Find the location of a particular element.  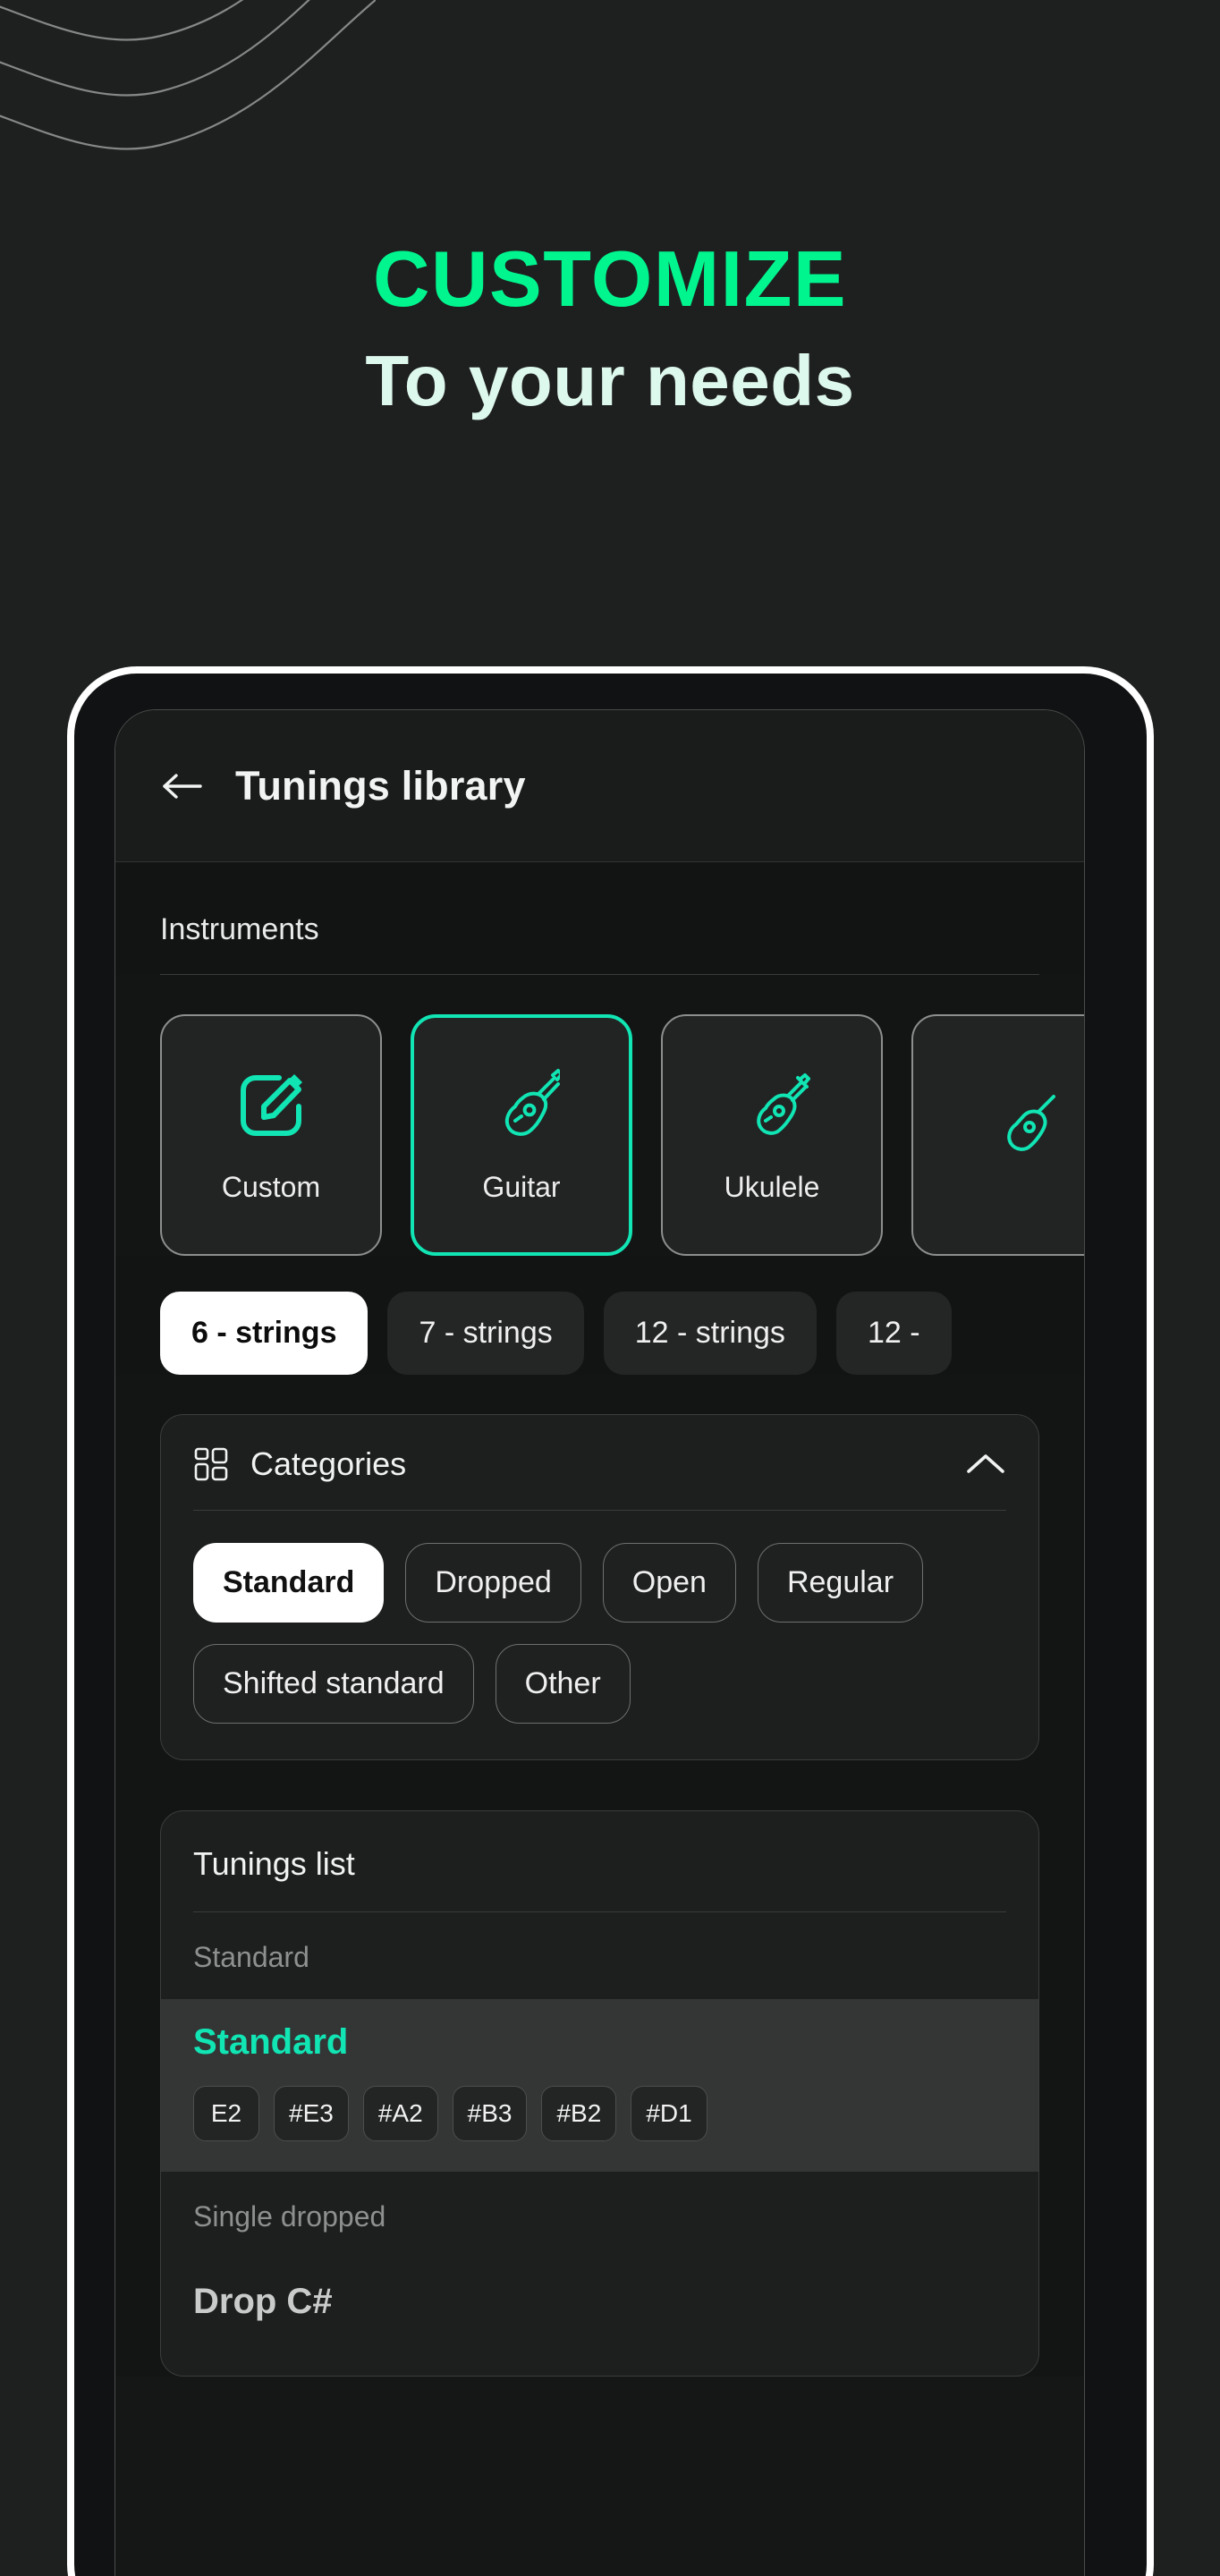

tuning-name: Drop C# is located at coordinates (263, 2301).